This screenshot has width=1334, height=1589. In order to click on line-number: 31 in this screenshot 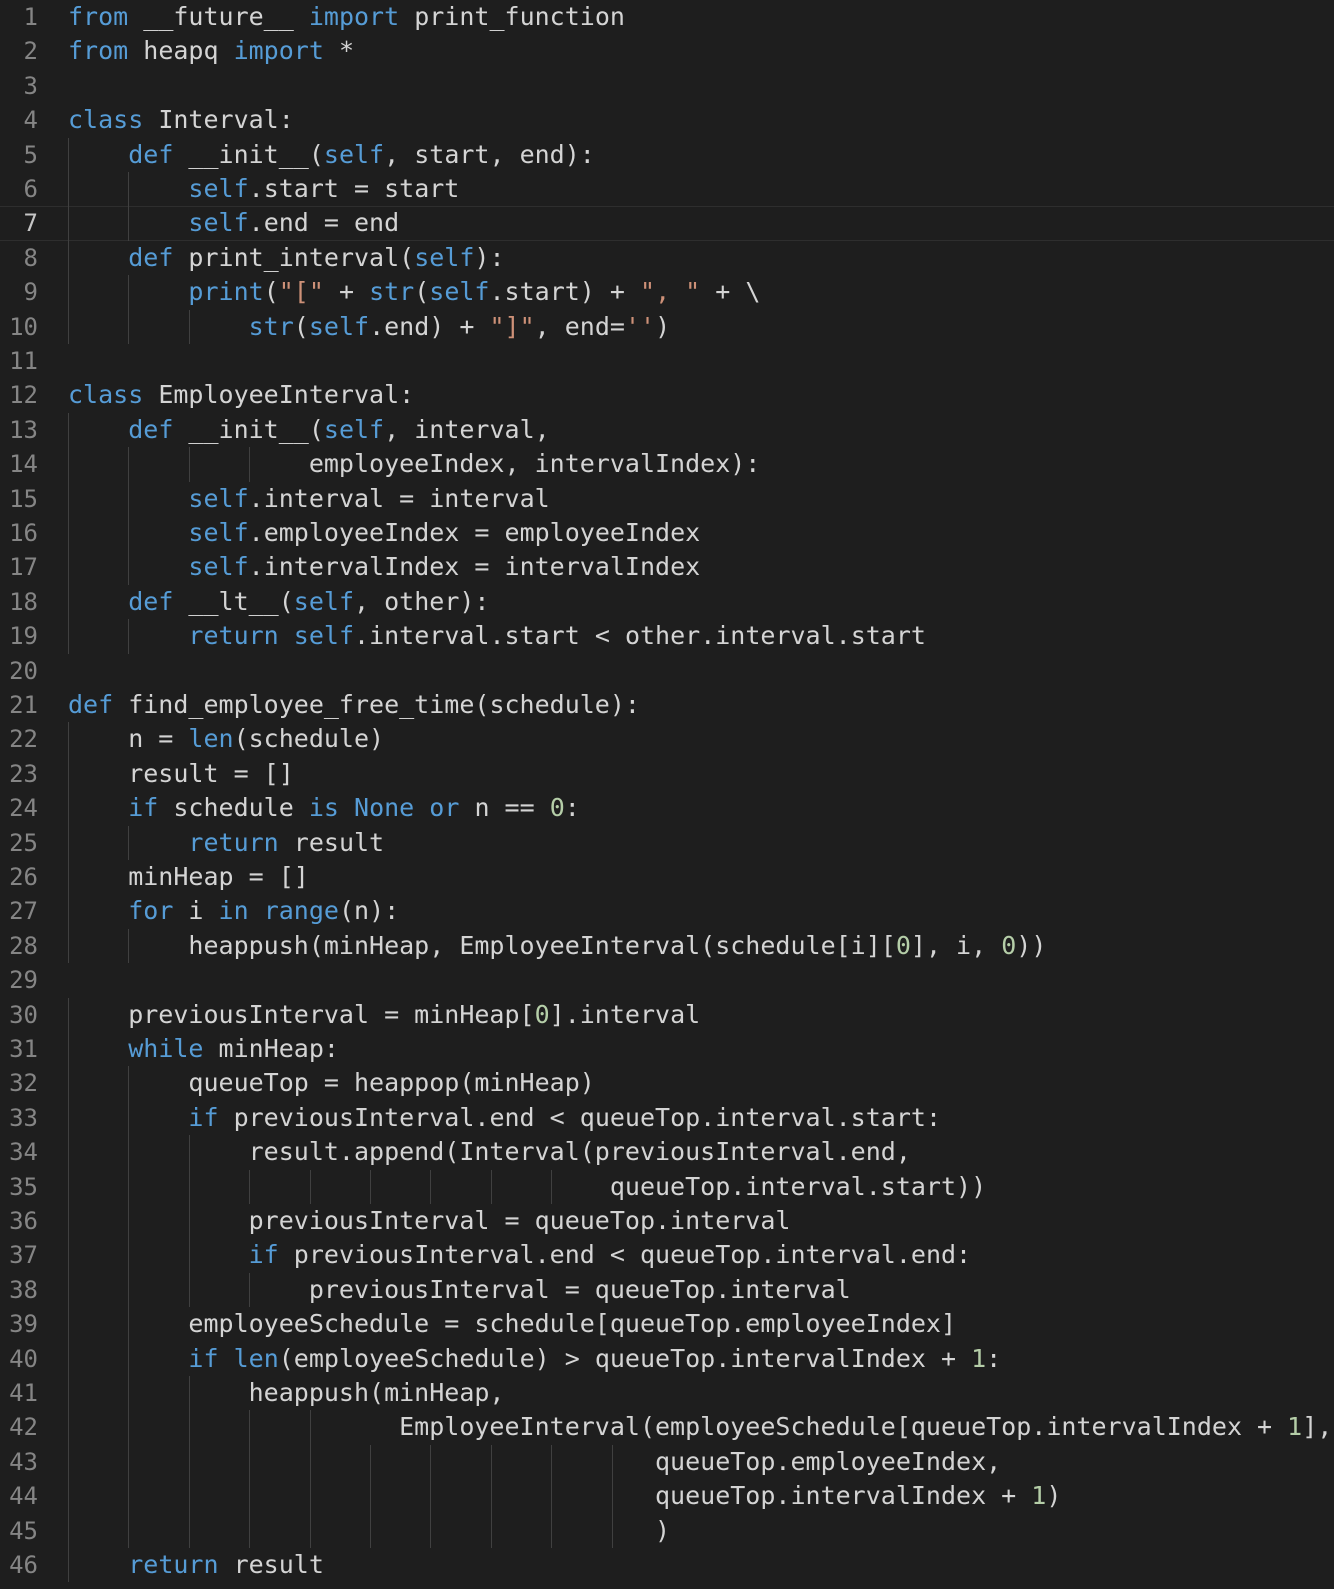, I will do `click(23, 1049)`.